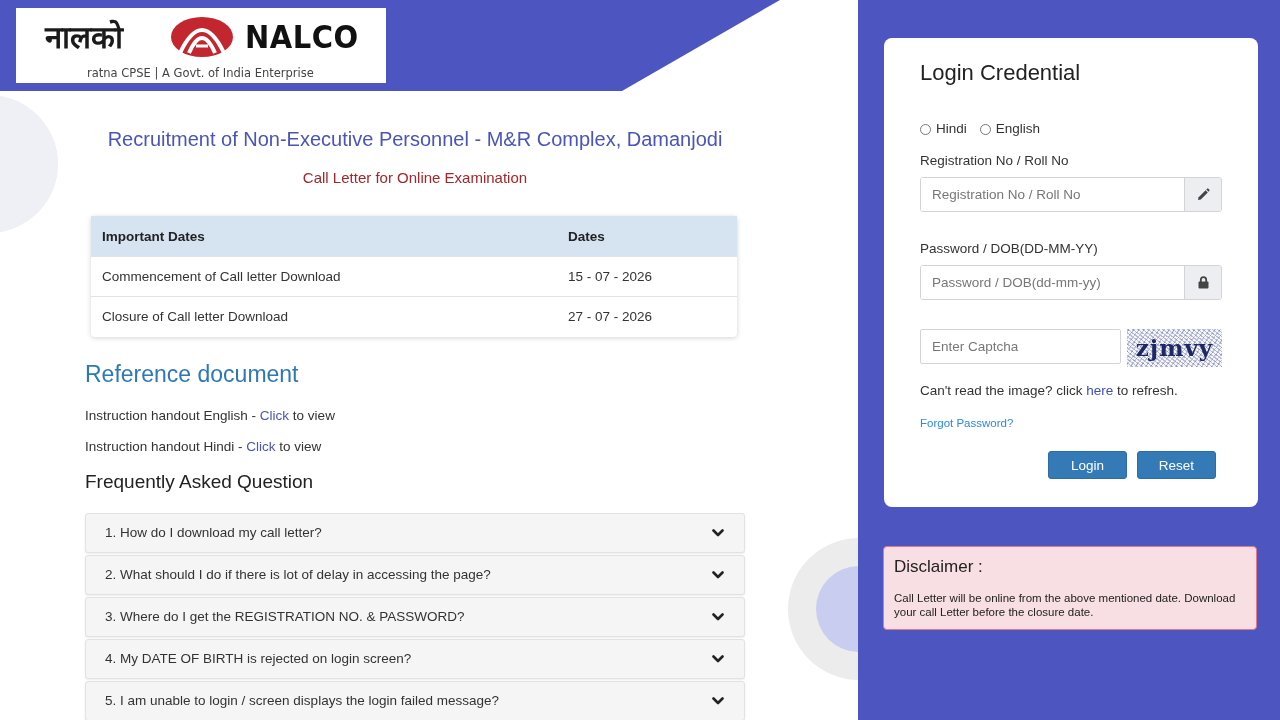 The width and height of the screenshot is (1280, 720). I want to click on section-heading: Frequently Asked Question, so click(199, 481).